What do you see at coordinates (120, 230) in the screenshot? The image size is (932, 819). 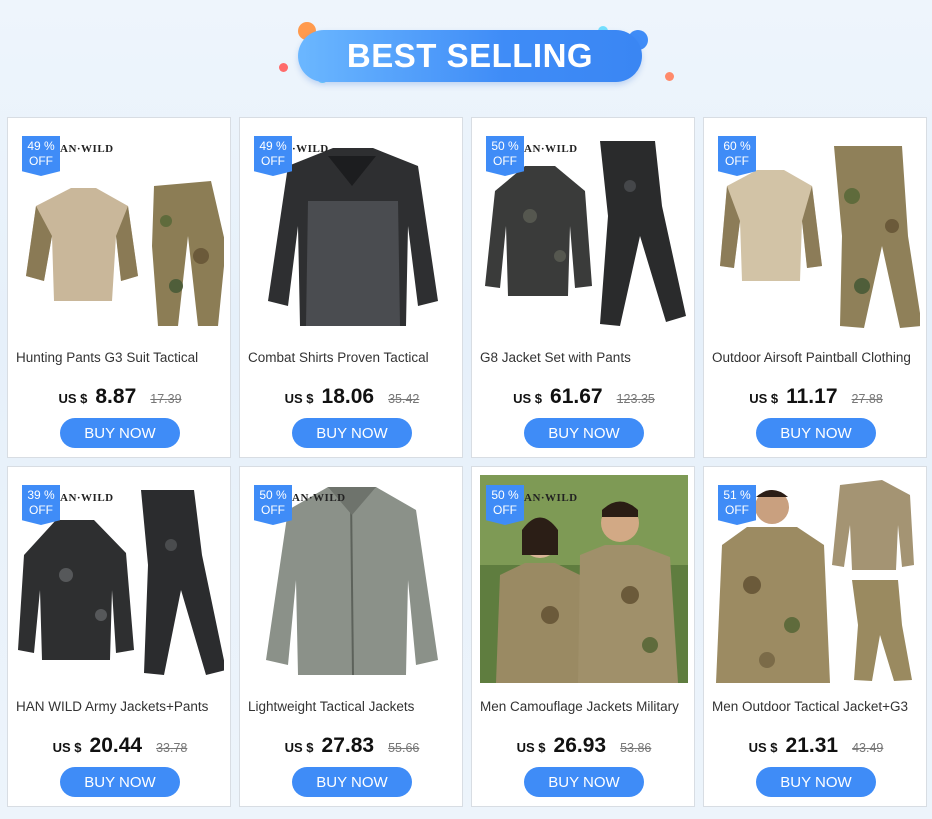 I see `product-image: 49 % OFF AN·WILD` at bounding box center [120, 230].